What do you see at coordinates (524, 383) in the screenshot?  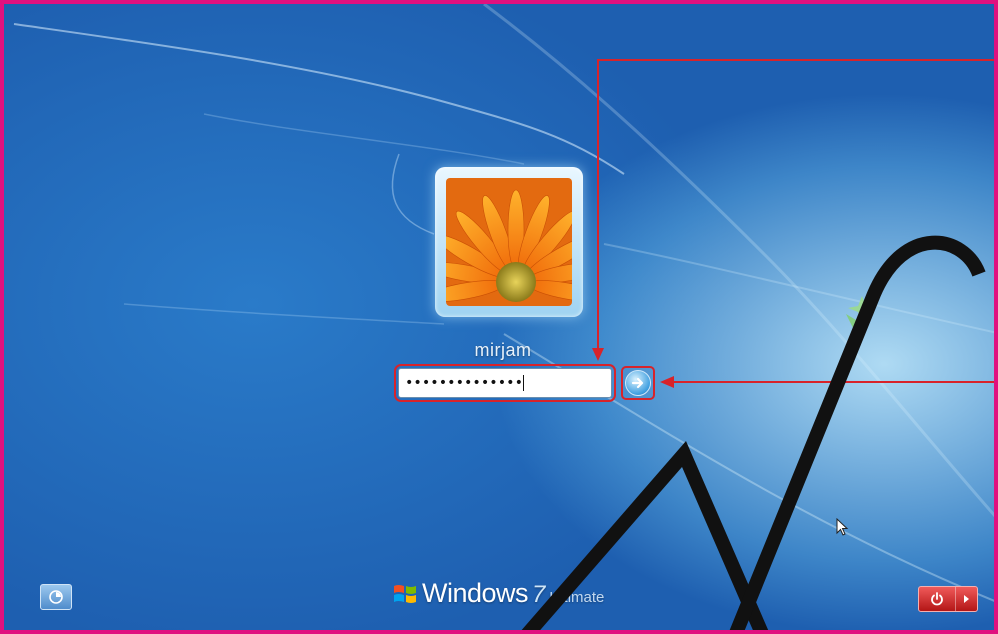 I see `text-caret` at bounding box center [524, 383].